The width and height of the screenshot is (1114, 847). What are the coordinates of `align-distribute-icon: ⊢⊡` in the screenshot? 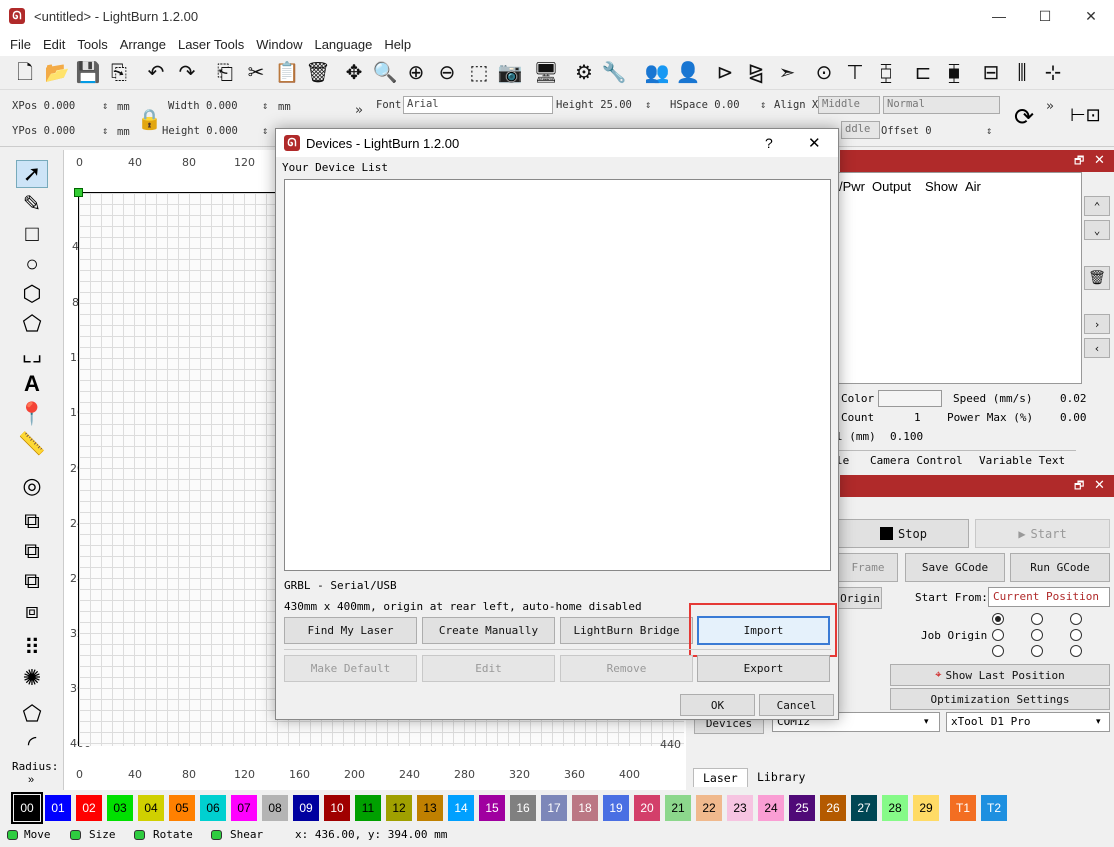 It's located at (1085, 115).